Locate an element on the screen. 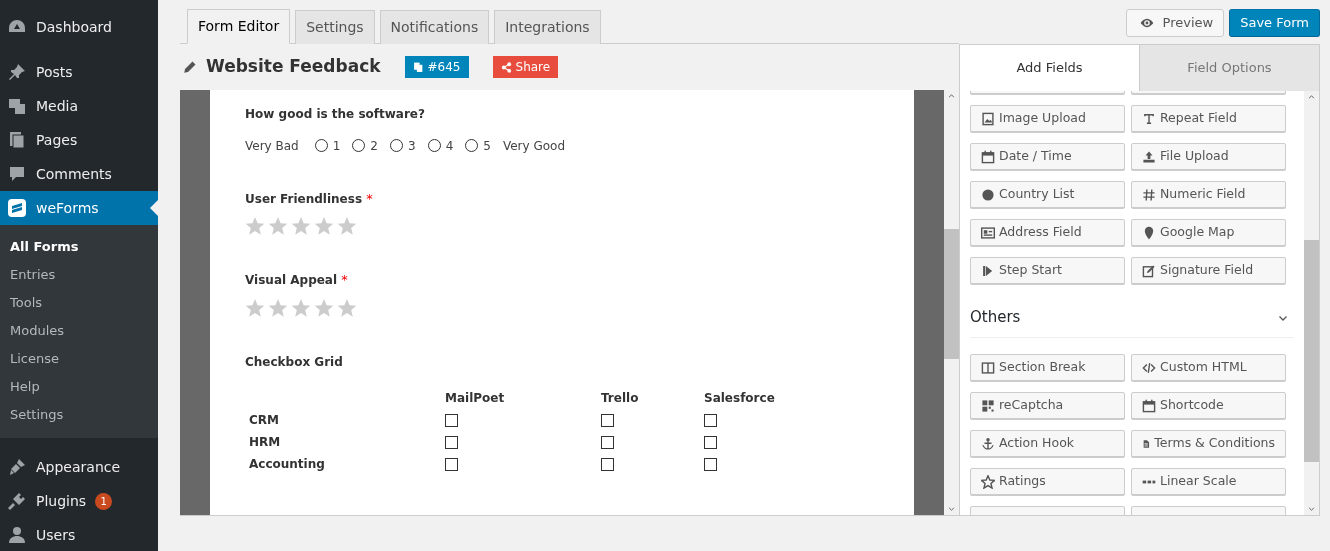 The image size is (1330, 551). sidebar-item: Comments is located at coordinates (79, 174).